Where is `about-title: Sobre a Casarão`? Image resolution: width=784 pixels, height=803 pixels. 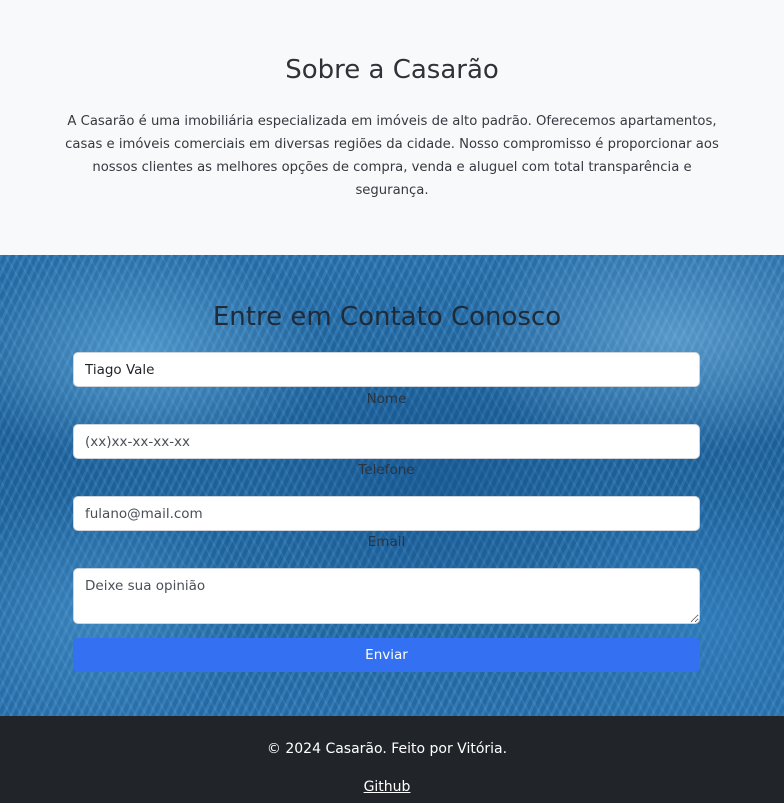
about-title: Sobre a Casarão is located at coordinates (392, 70).